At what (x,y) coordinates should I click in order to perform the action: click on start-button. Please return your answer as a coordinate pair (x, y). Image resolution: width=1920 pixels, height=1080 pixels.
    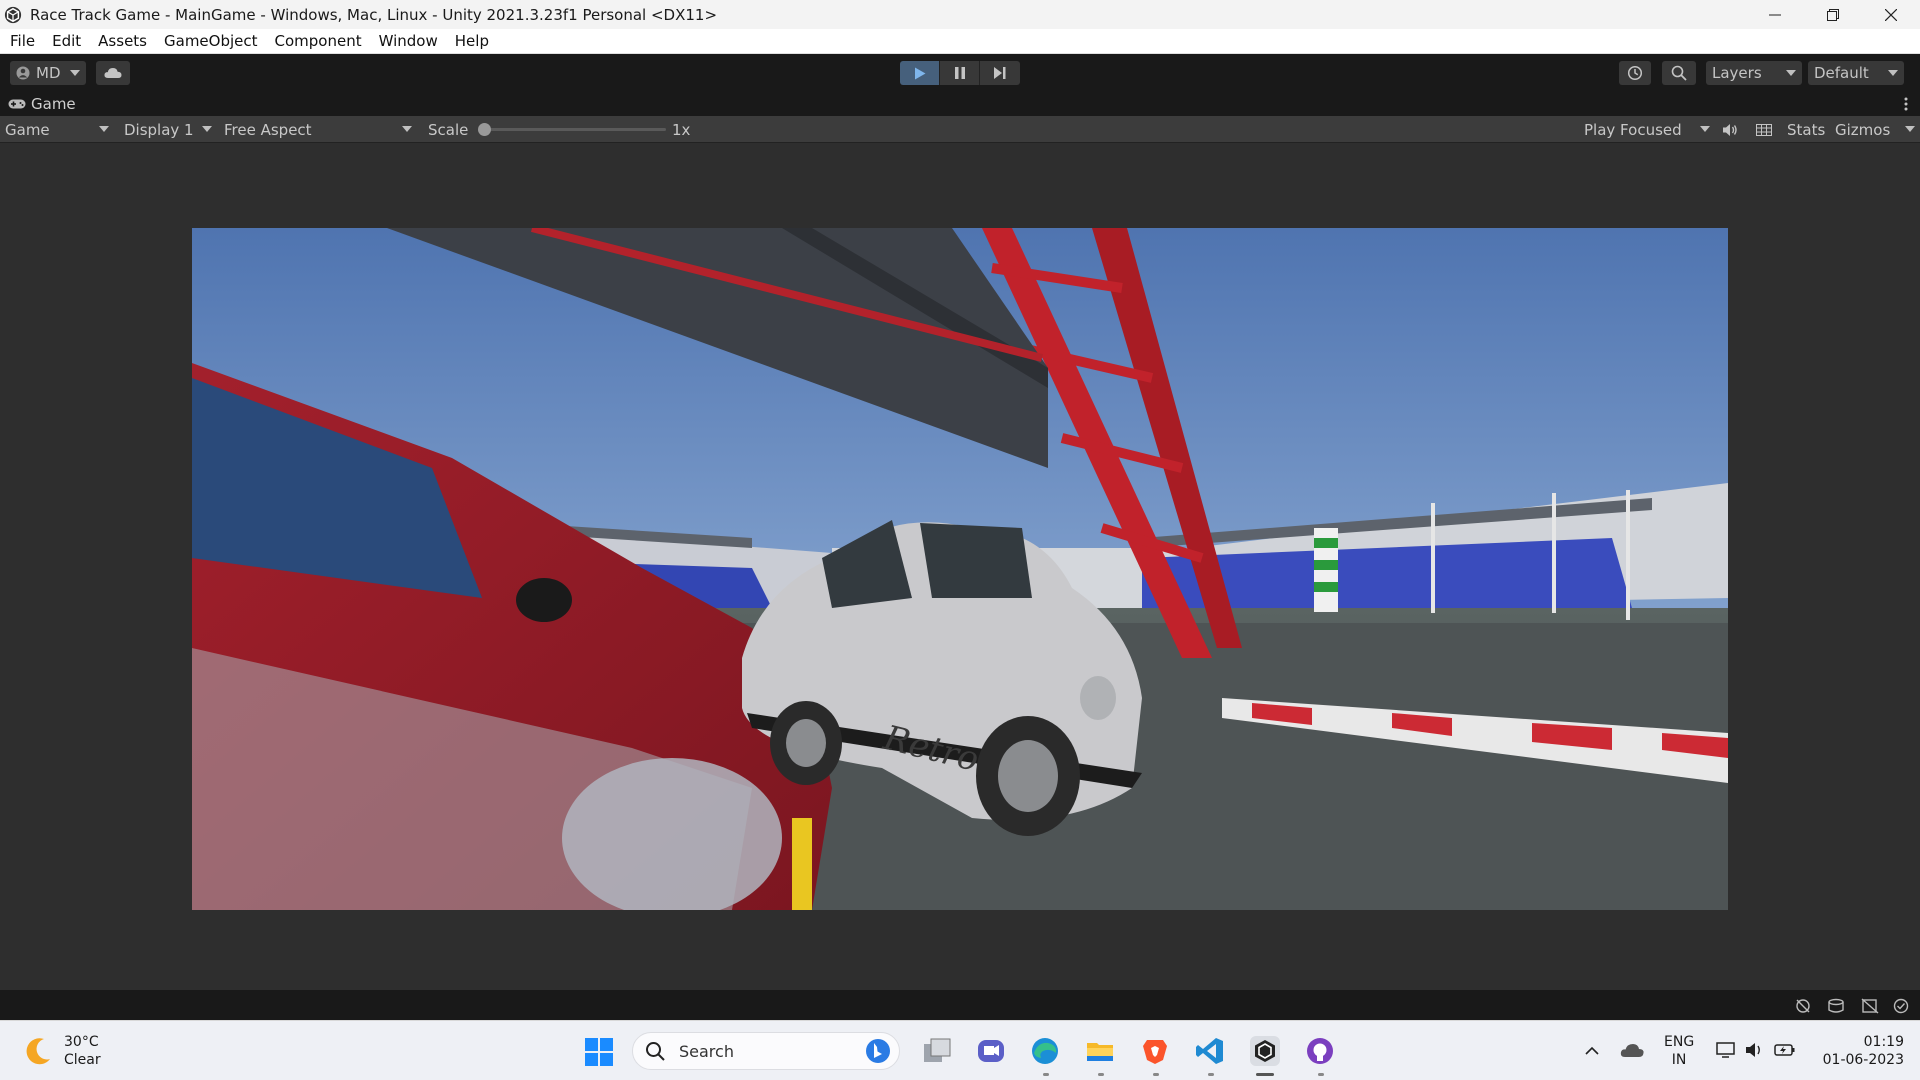
    Looking at the image, I should click on (599, 1054).